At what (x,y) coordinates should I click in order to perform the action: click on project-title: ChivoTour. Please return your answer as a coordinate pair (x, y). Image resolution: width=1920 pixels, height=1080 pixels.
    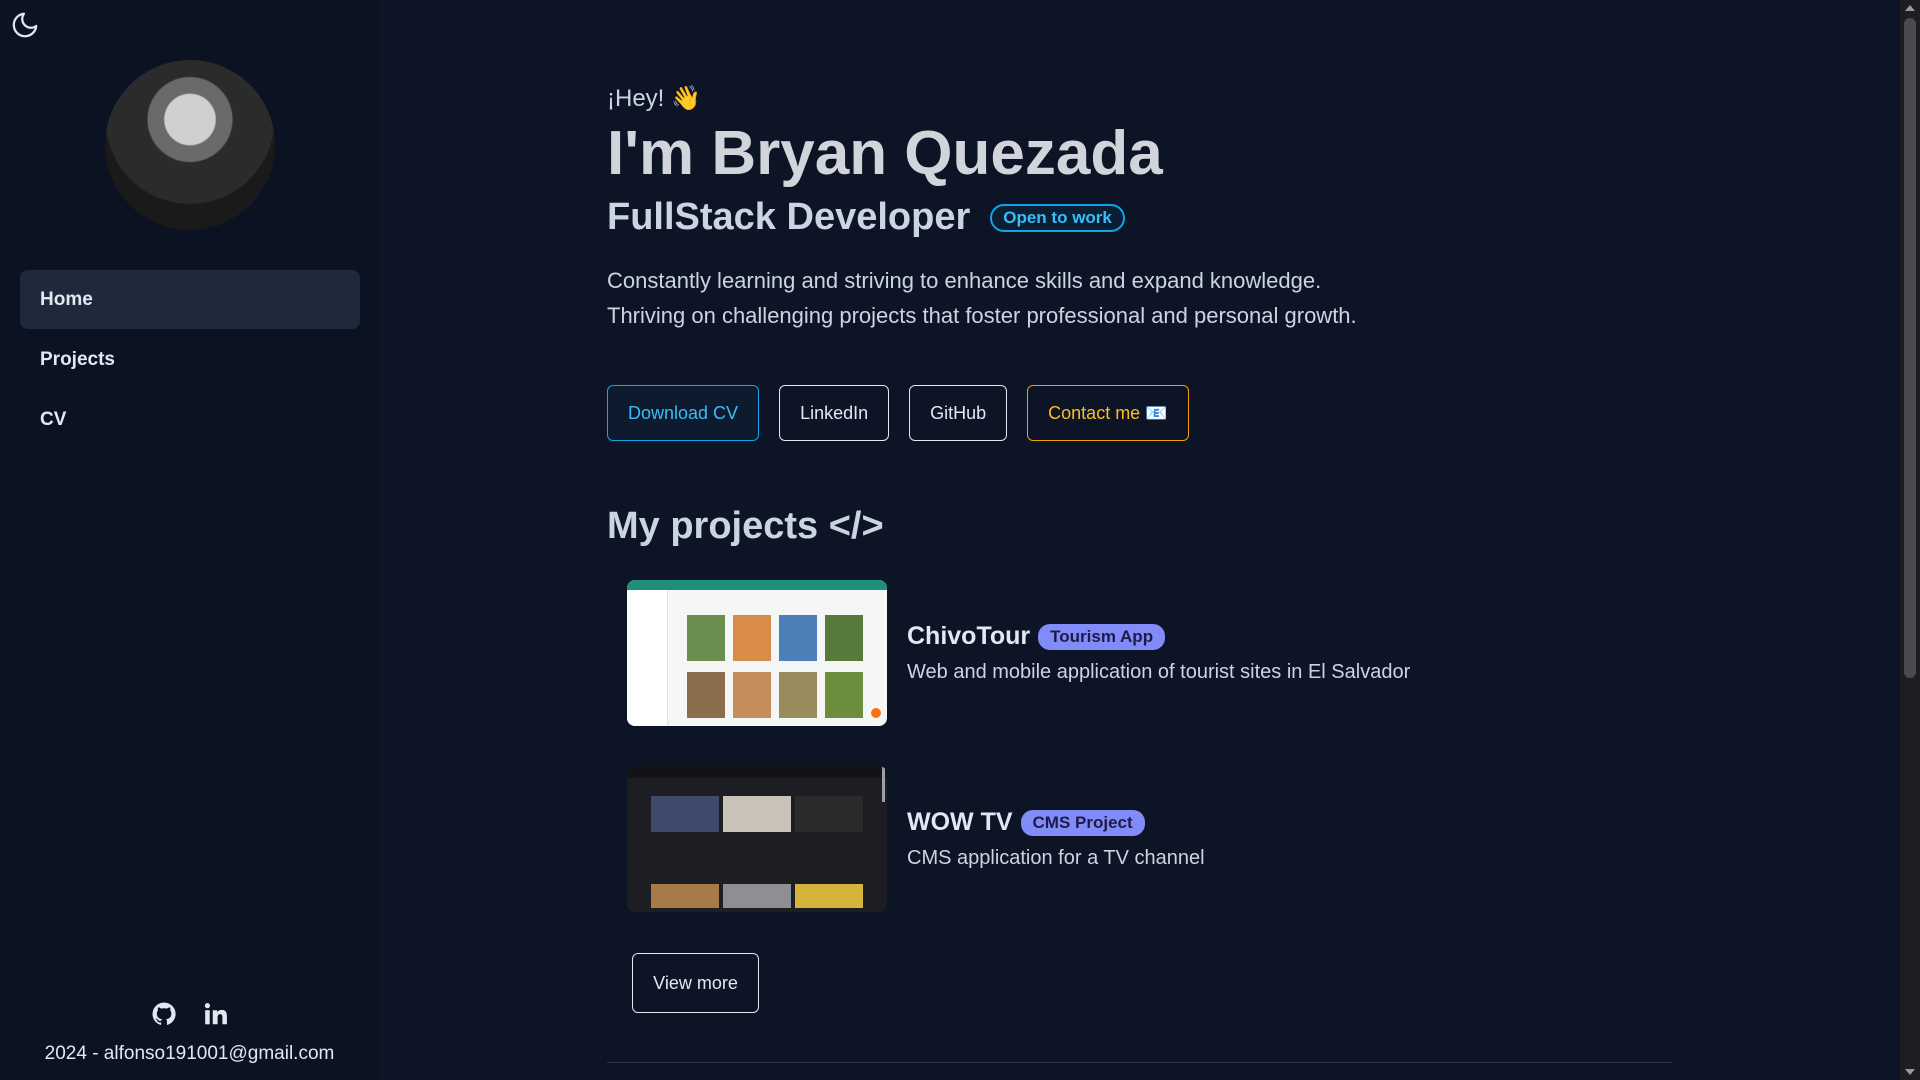
    Looking at the image, I should click on (968, 636).